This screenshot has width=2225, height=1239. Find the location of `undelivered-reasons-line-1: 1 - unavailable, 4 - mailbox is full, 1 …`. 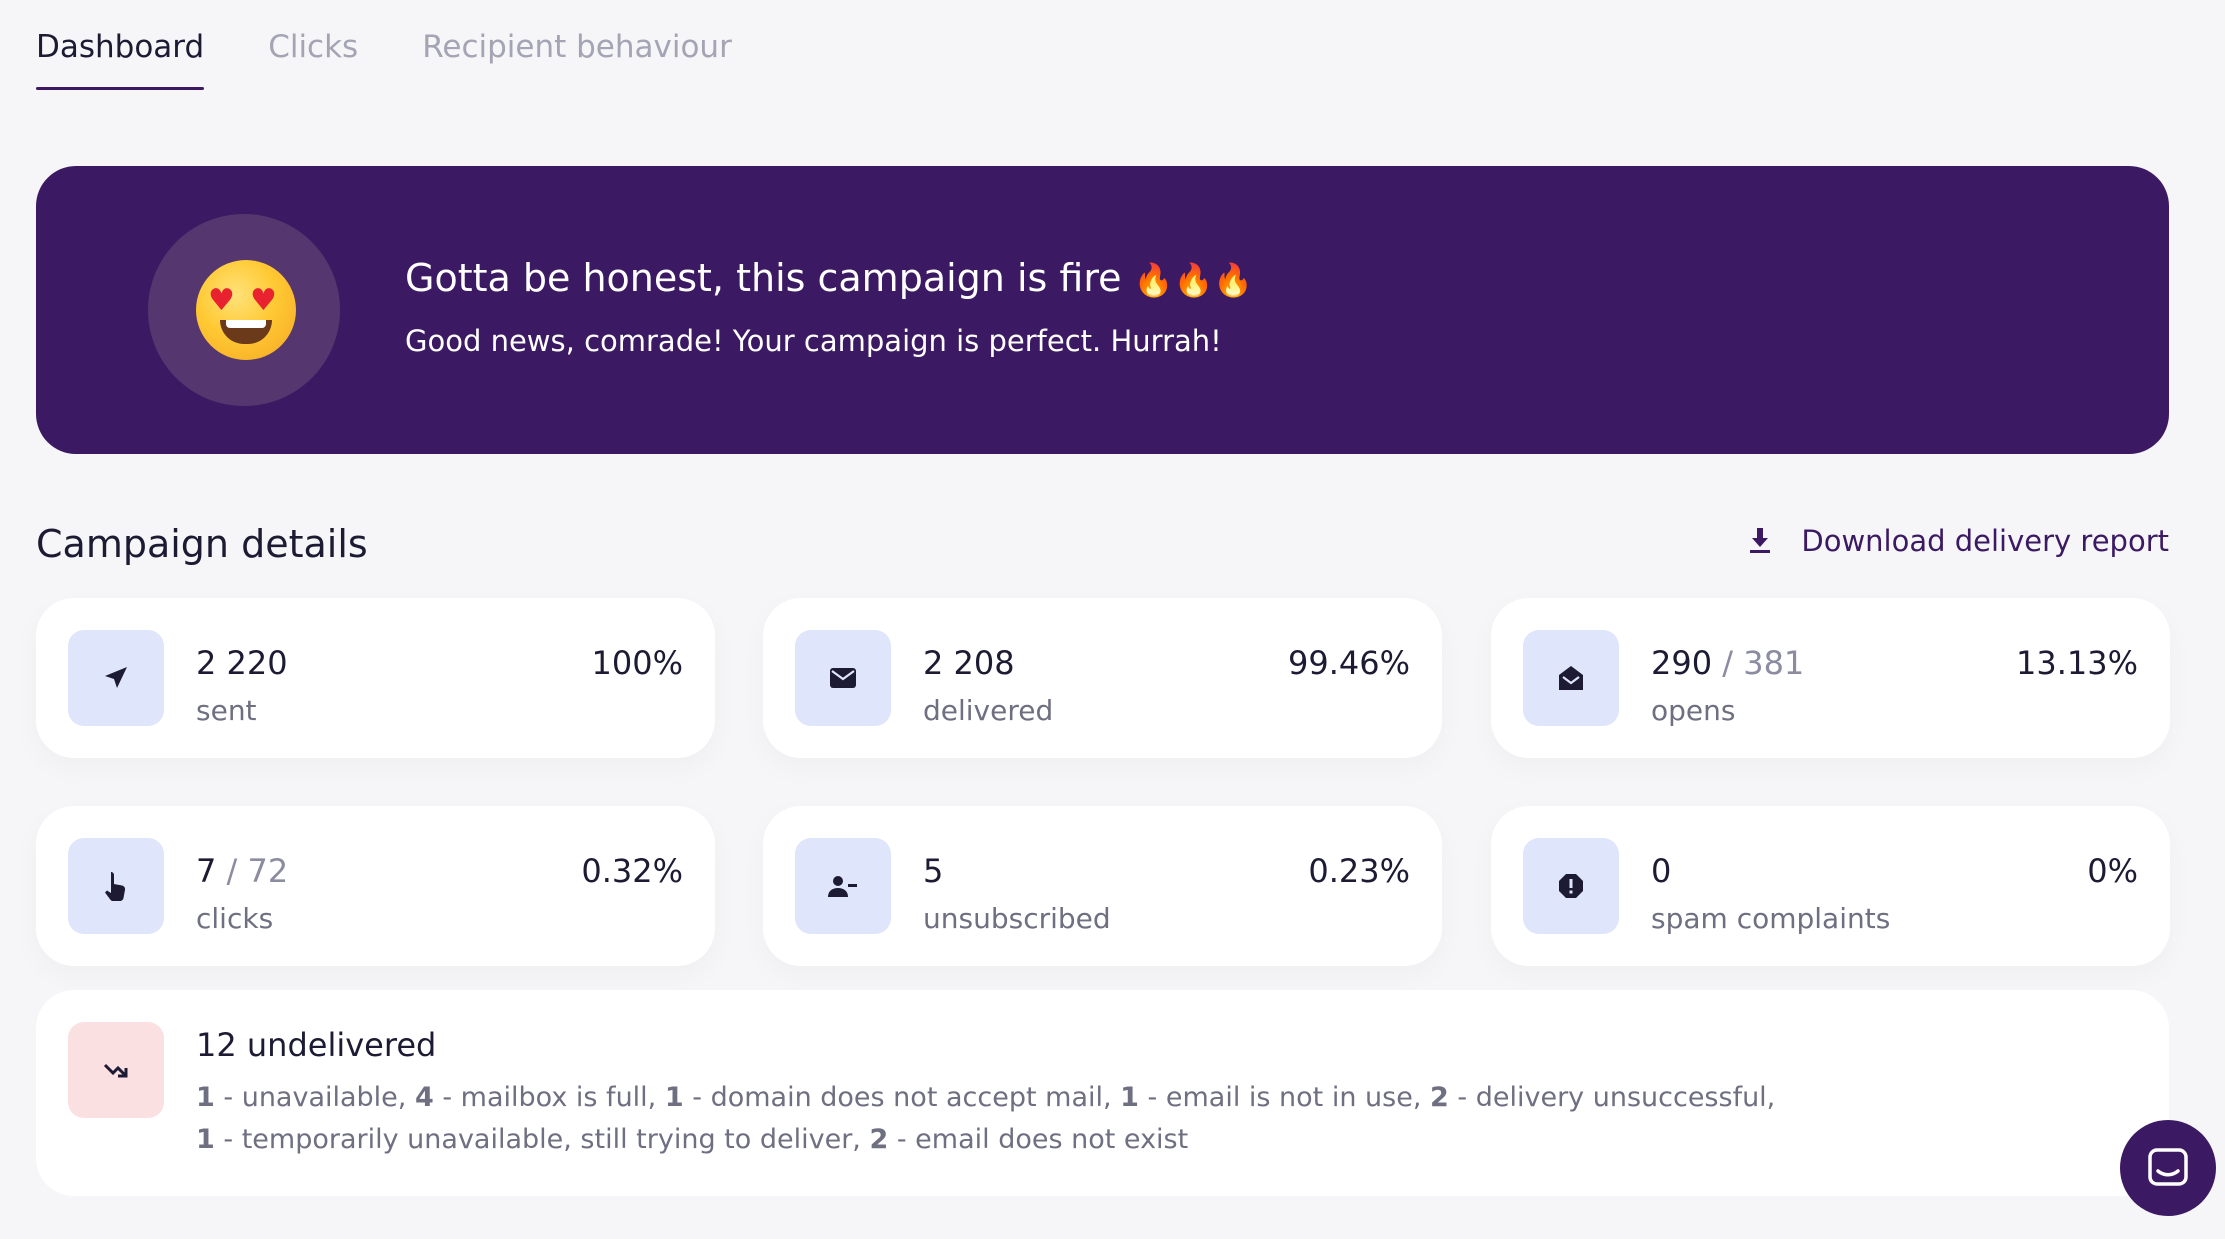

undelivered-reasons-line-1: 1 - unavailable, 4 - mailbox is full, 1 … is located at coordinates (986, 1097).